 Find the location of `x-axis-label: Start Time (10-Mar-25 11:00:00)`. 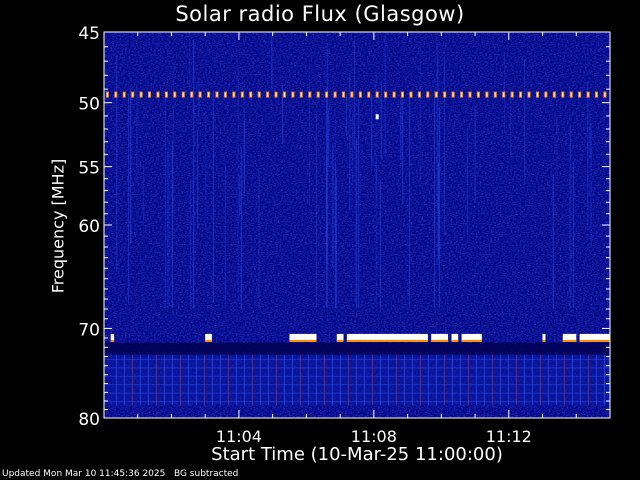

x-axis-label: Start Time (10-Mar-25 11:00:00) is located at coordinates (357, 454).